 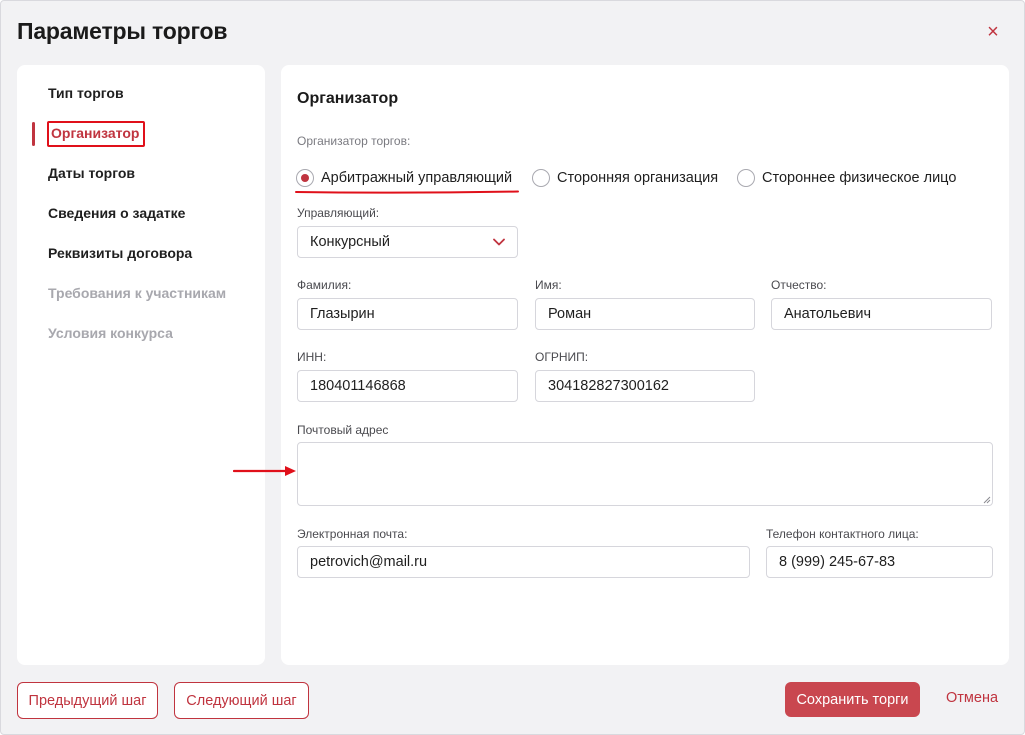 I want to click on ogrnip-input: 304182827300162, so click(x=645, y=386).